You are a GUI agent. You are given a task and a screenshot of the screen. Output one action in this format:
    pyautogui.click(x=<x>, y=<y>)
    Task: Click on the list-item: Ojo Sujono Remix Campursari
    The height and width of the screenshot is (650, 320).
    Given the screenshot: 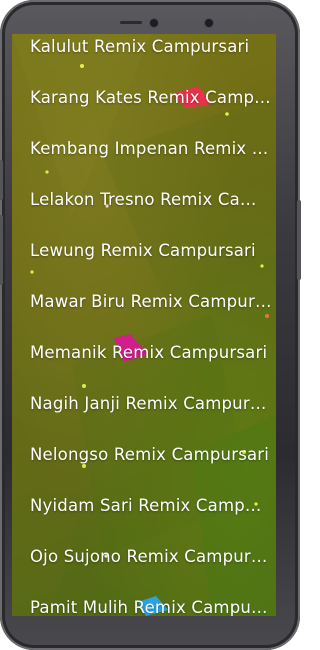 What is the action you would take?
    pyautogui.click(x=144, y=556)
    